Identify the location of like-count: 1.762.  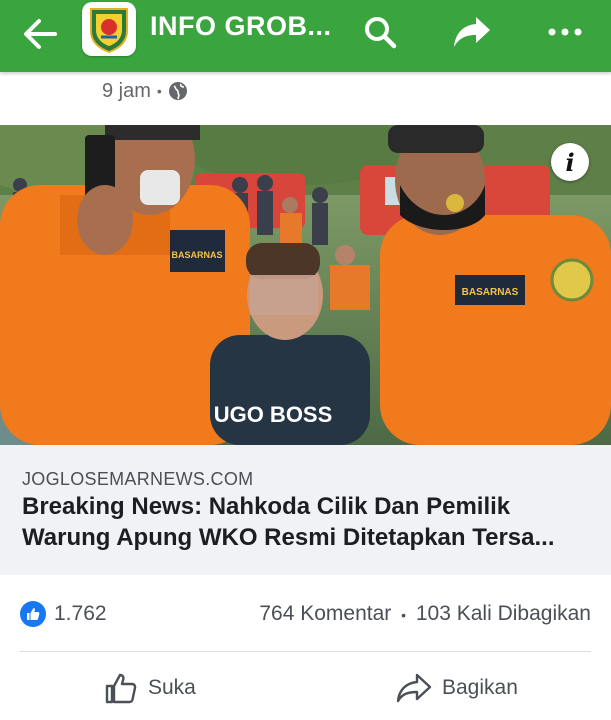
(80, 614).